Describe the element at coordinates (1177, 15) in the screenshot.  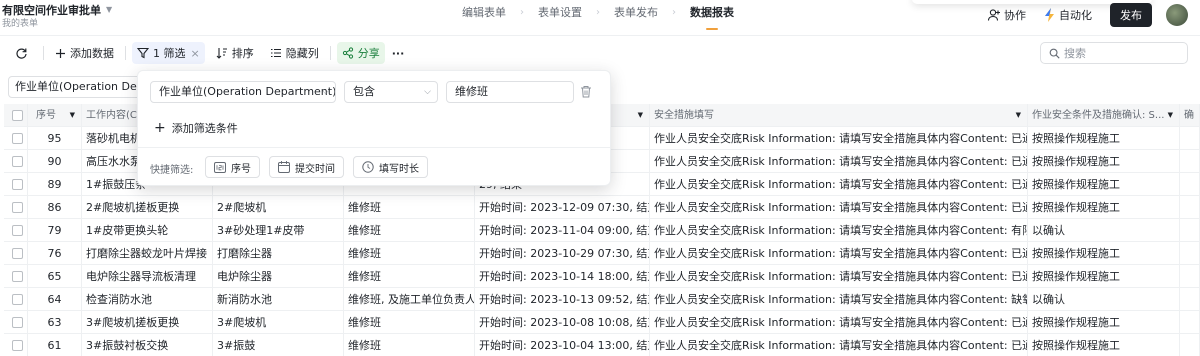
I see `avatar` at that location.